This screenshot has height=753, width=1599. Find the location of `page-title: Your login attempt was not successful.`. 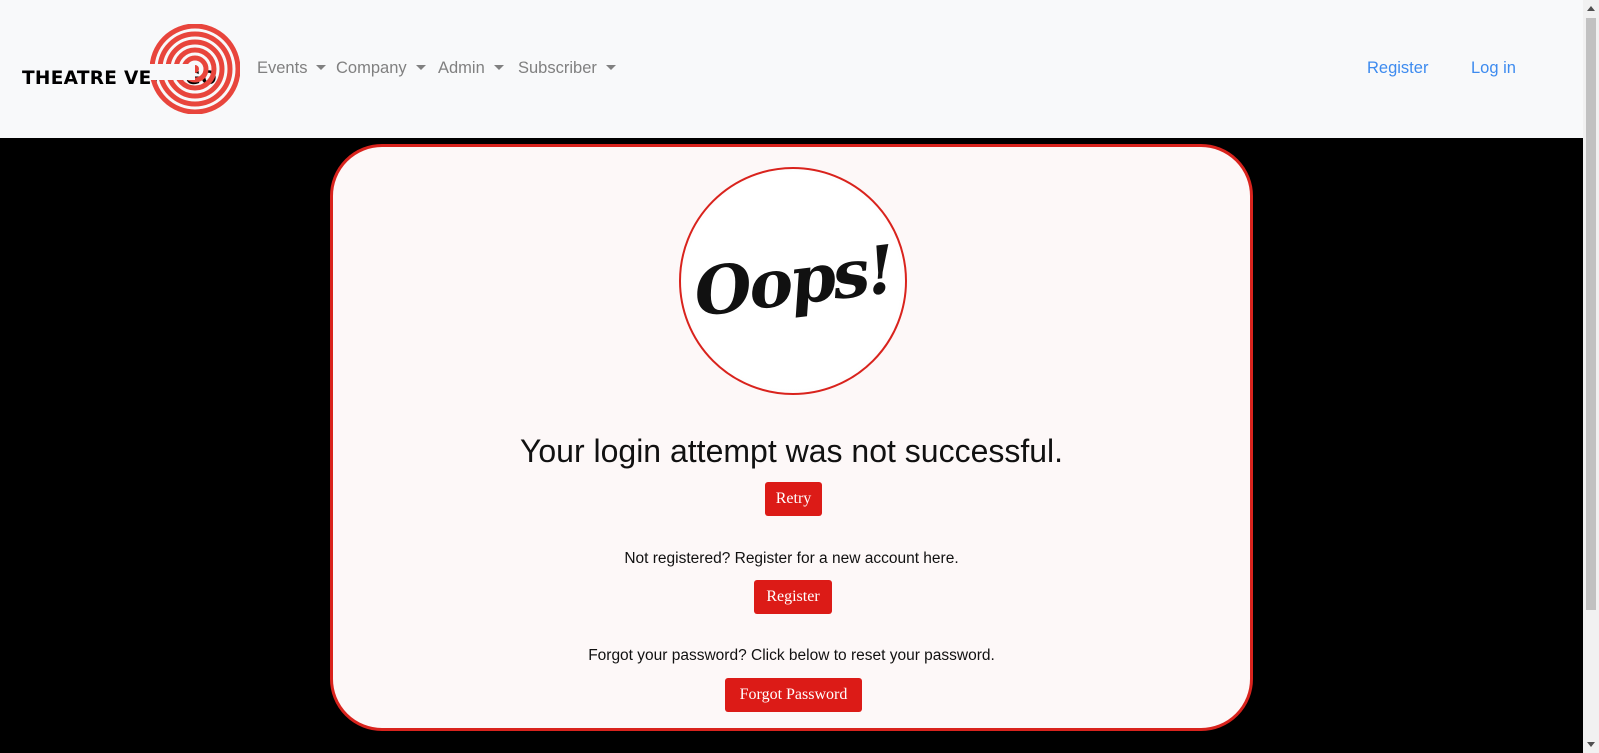

page-title: Your login attempt was not successful. is located at coordinates (791, 451).